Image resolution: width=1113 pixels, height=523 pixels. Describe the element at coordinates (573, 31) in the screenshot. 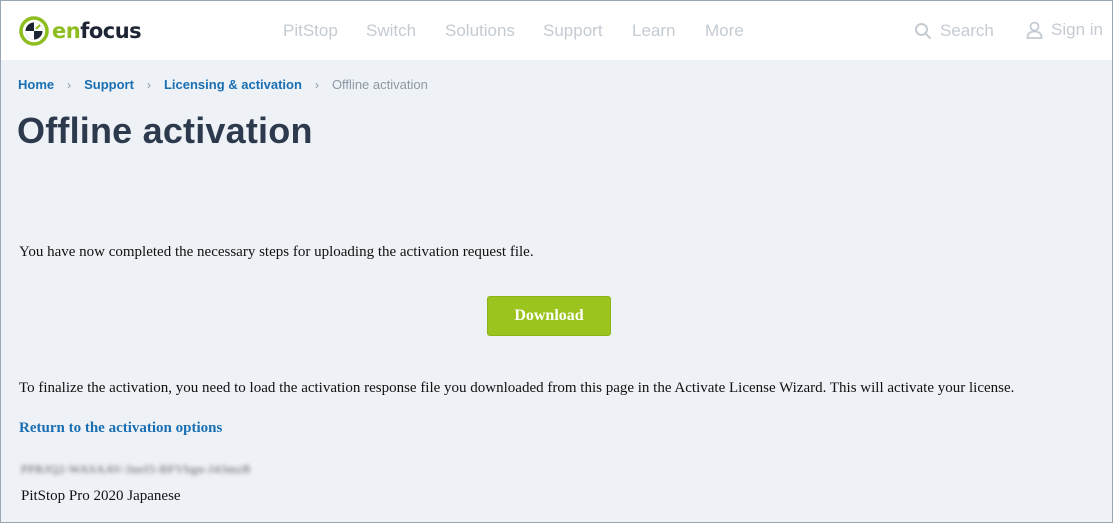

I see `nav-item-support: Support` at that location.